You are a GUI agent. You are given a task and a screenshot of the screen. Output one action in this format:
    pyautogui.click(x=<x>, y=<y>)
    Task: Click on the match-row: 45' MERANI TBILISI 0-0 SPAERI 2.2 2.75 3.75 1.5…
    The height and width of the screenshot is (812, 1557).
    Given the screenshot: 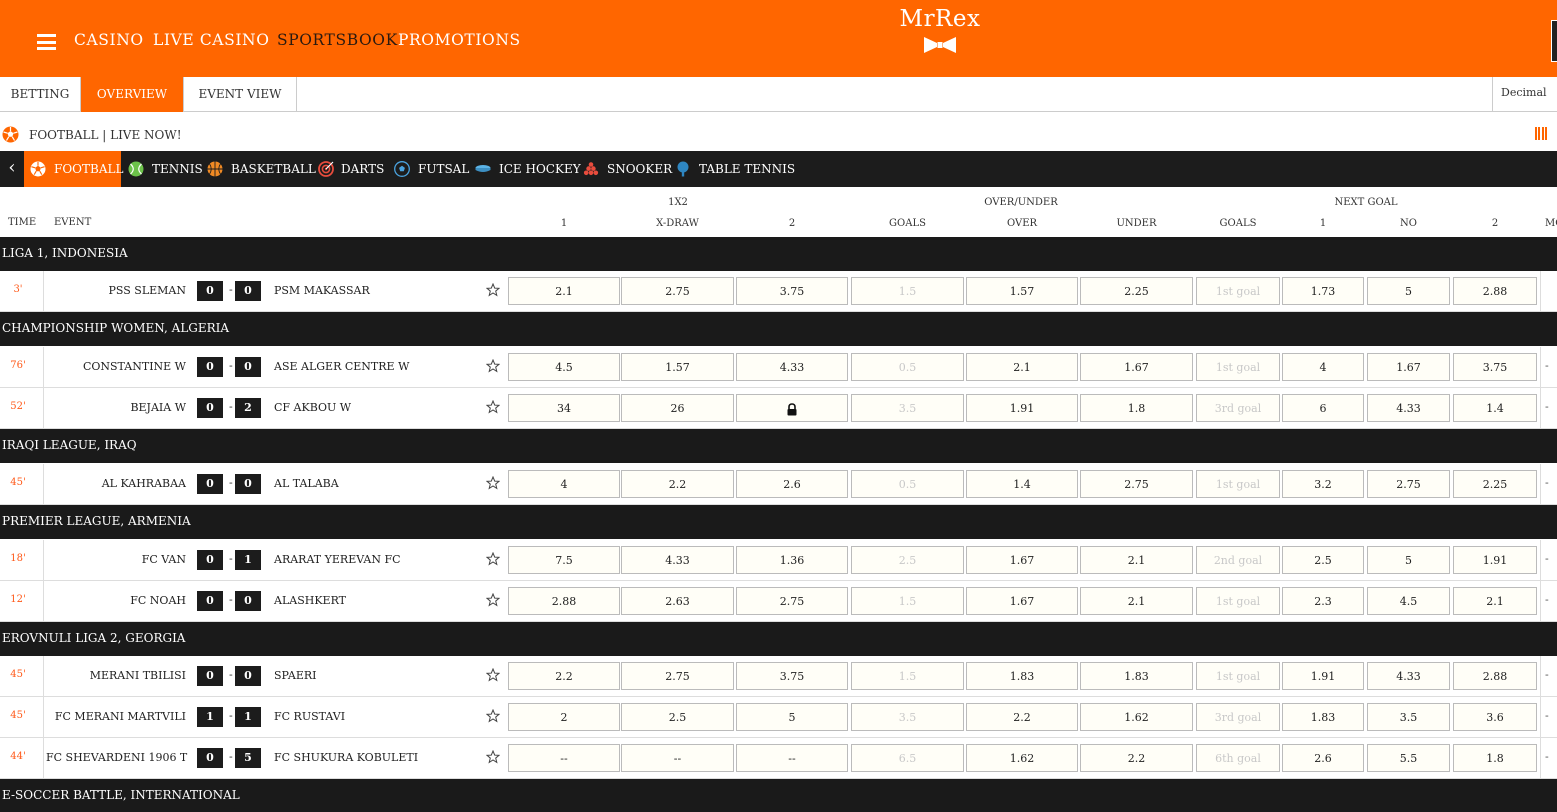 What is the action you would take?
    pyautogui.click(x=778, y=676)
    